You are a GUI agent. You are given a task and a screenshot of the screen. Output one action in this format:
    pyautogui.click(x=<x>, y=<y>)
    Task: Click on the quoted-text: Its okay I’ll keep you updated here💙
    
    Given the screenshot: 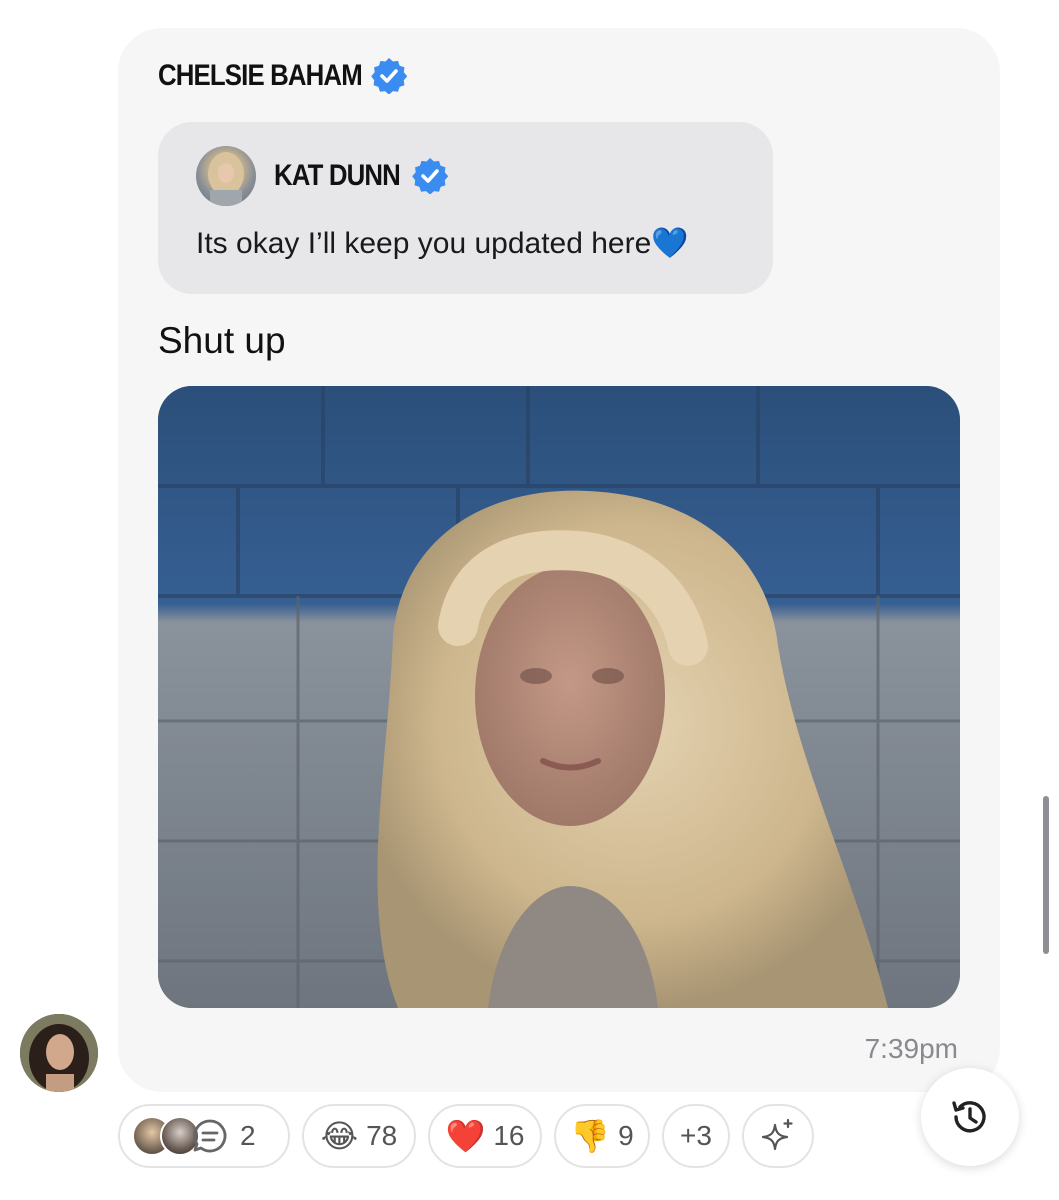 What is the action you would take?
    pyautogui.click(x=442, y=243)
    